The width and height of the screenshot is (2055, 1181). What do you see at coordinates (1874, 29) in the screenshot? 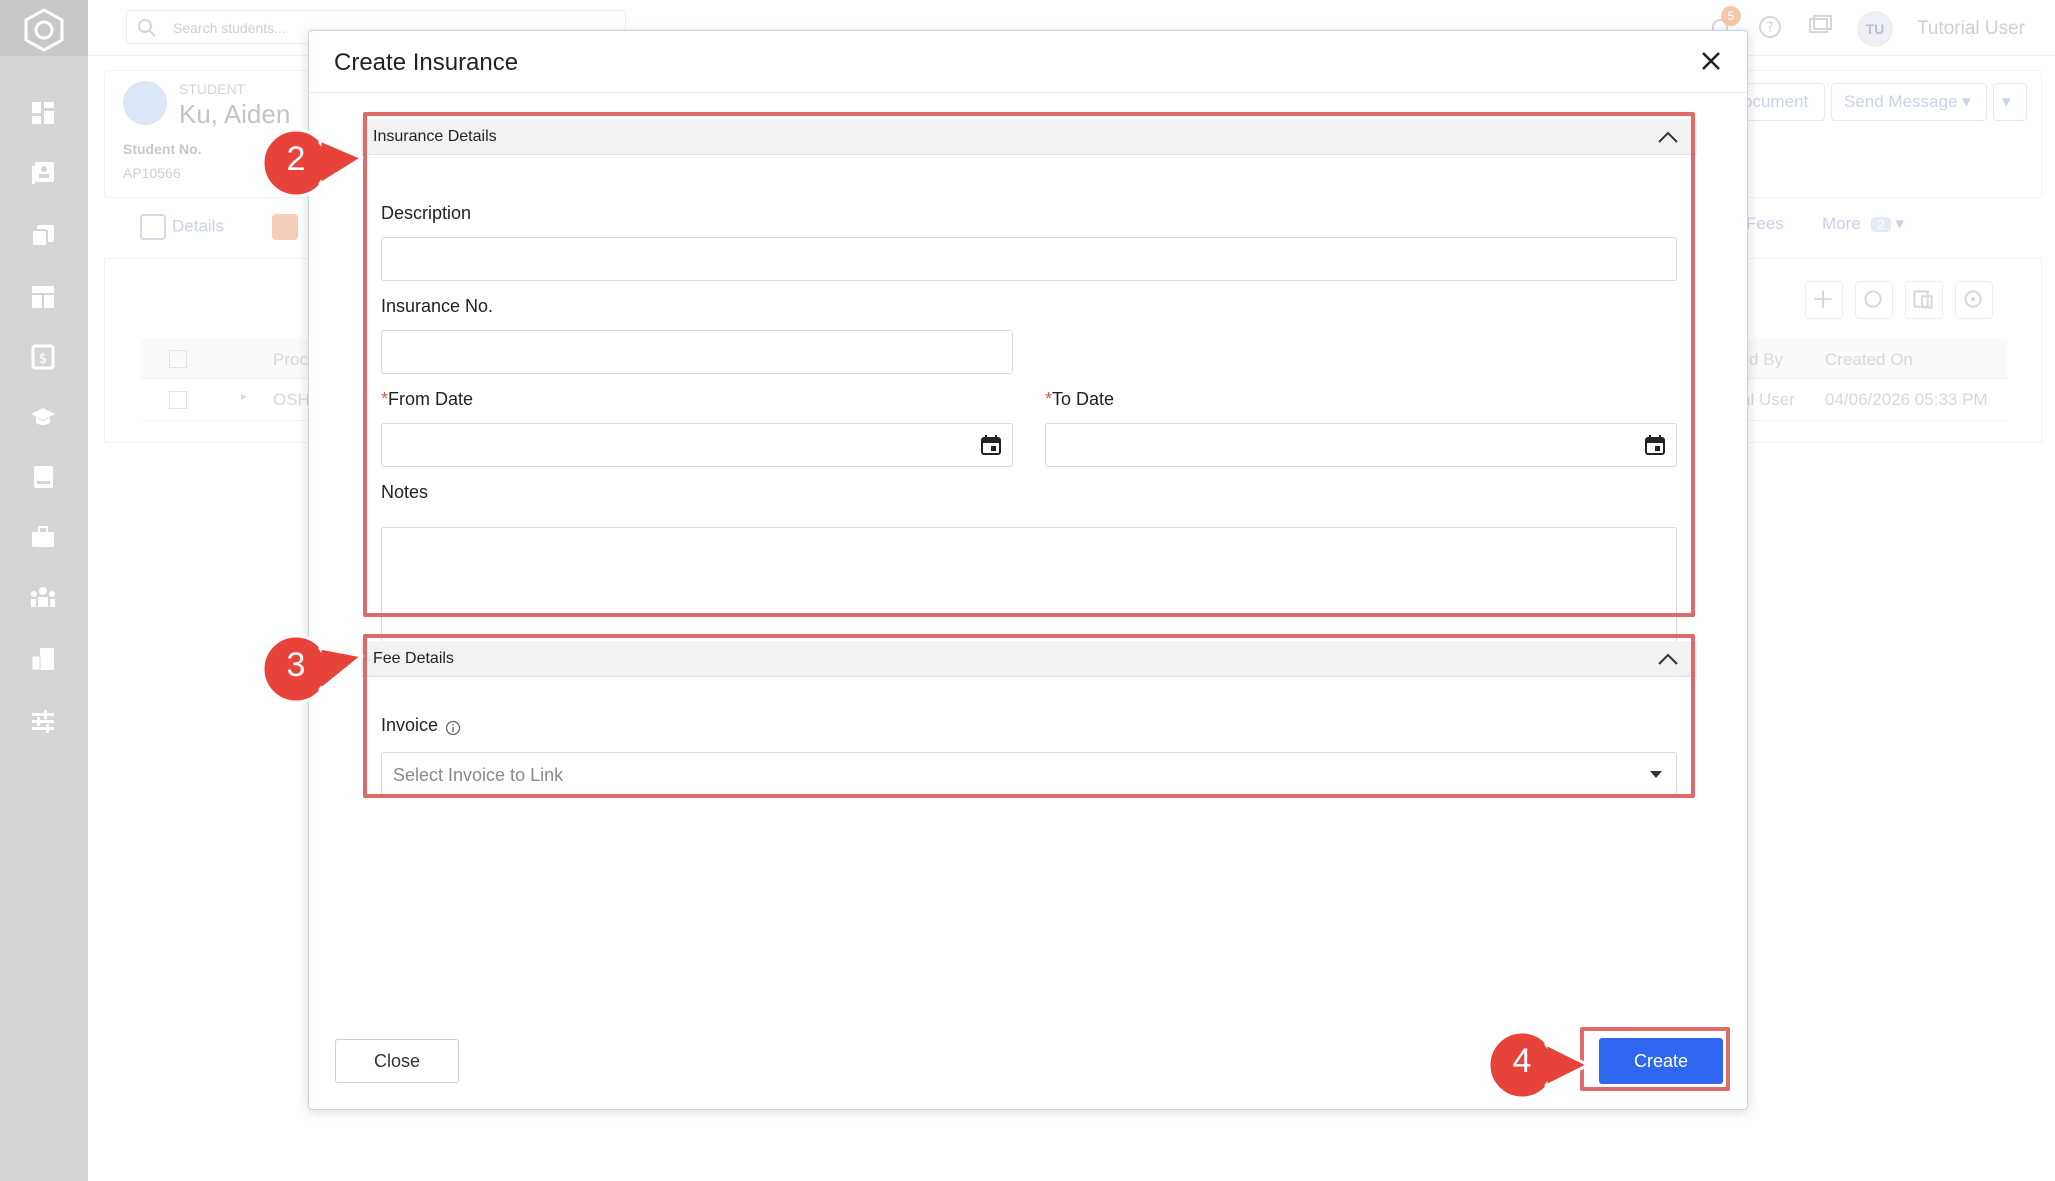
I see `user-avatar: TU` at bounding box center [1874, 29].